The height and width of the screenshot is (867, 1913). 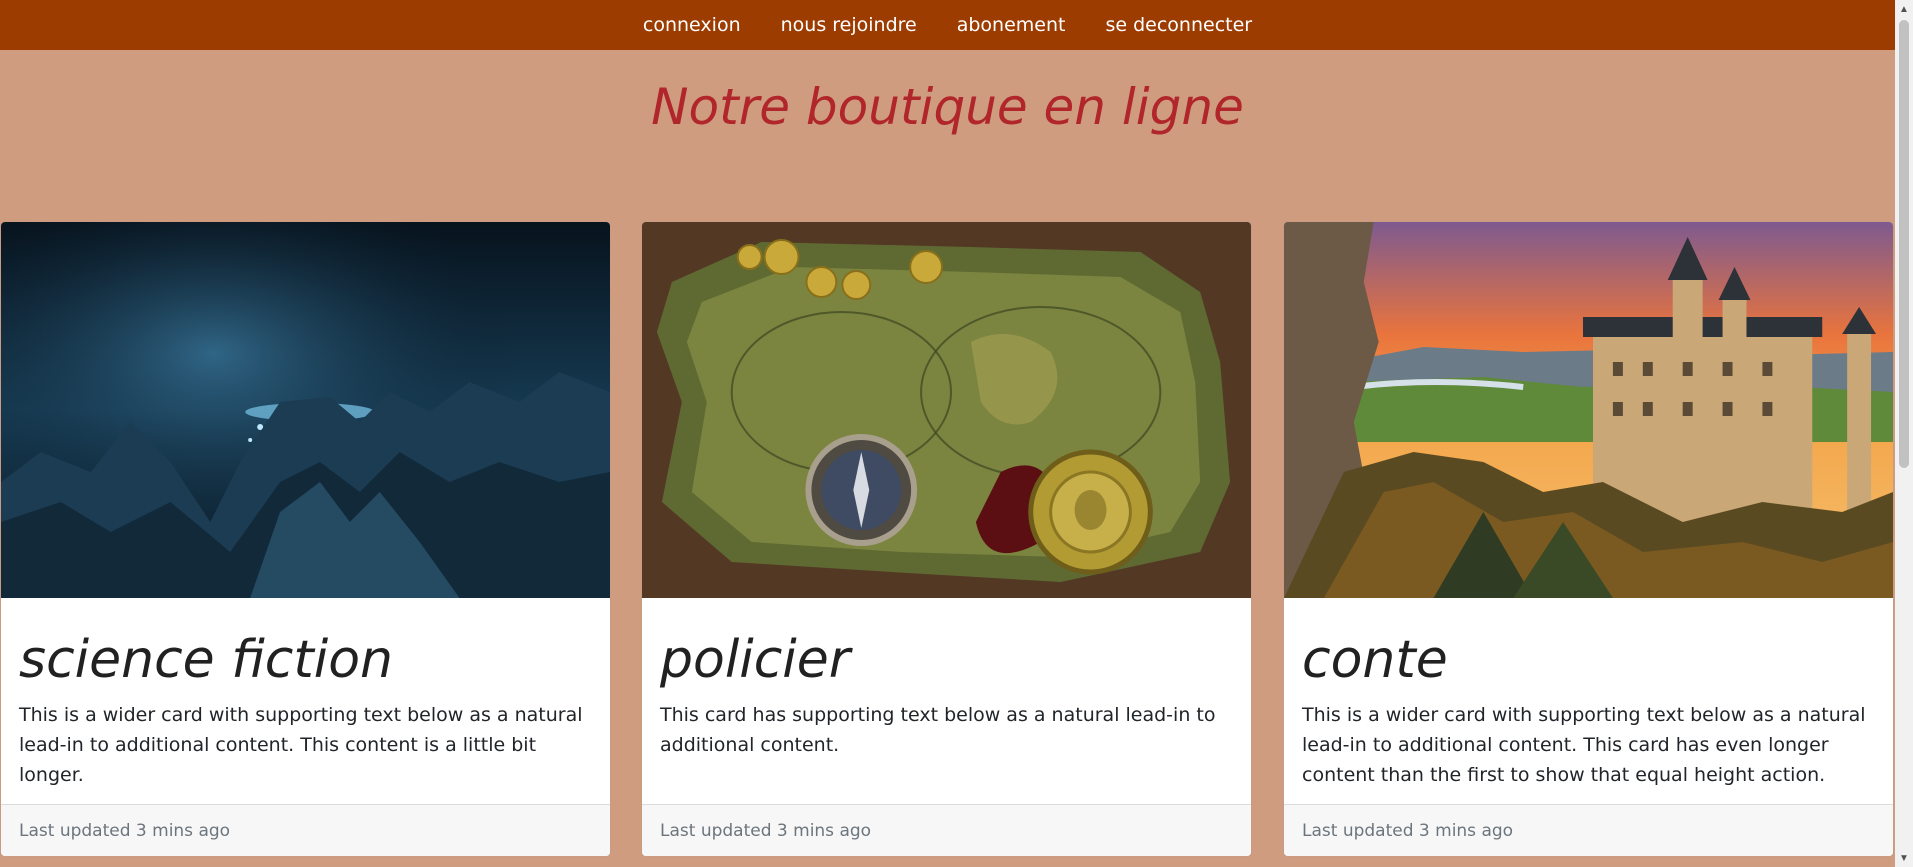 I want to click on sci-fi-landscape-image, so click(x=305, y=410).